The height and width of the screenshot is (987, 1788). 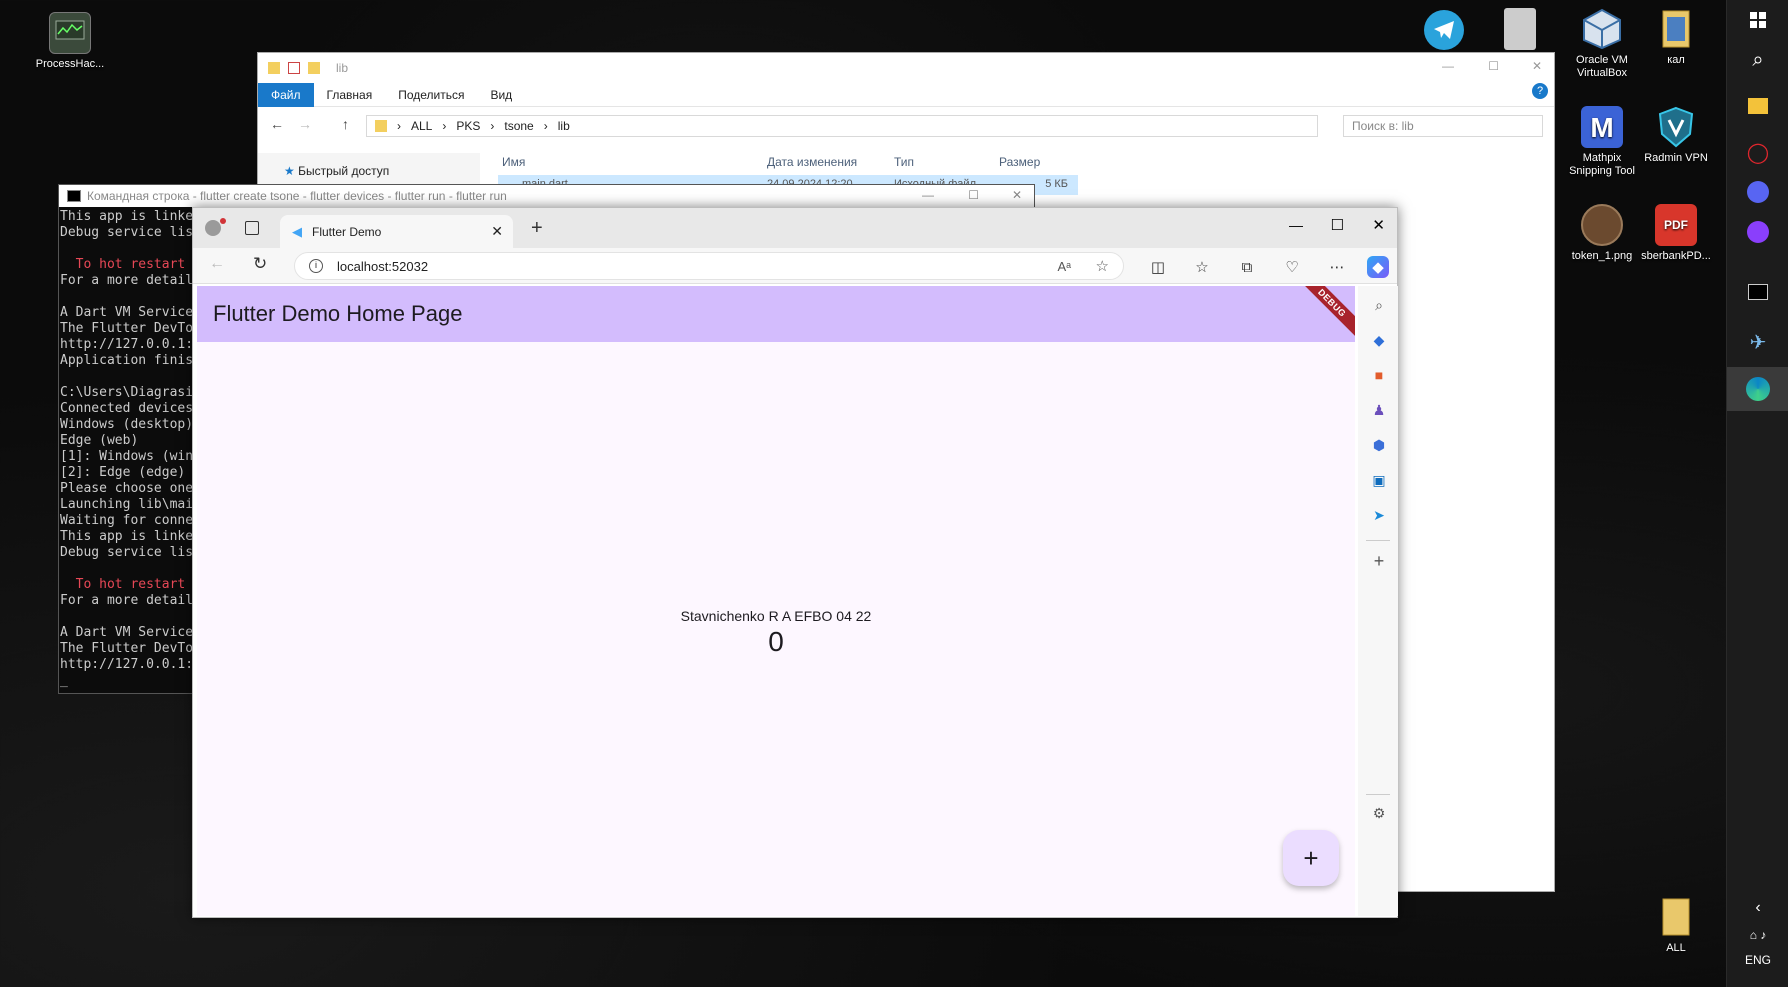 What do you see at coordinates (1676, 925) in the screenshot?
I see `desktop-icon-folder-all: ALL` at bounding box center [1676, 925].